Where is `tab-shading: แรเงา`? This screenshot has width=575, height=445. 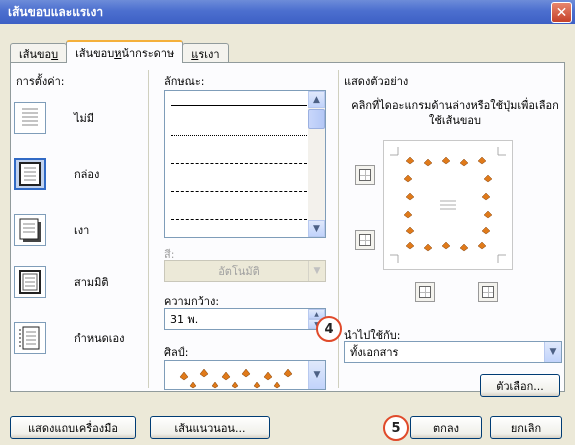
tab-shading: แรเงา is located at coordinates (205, 53).